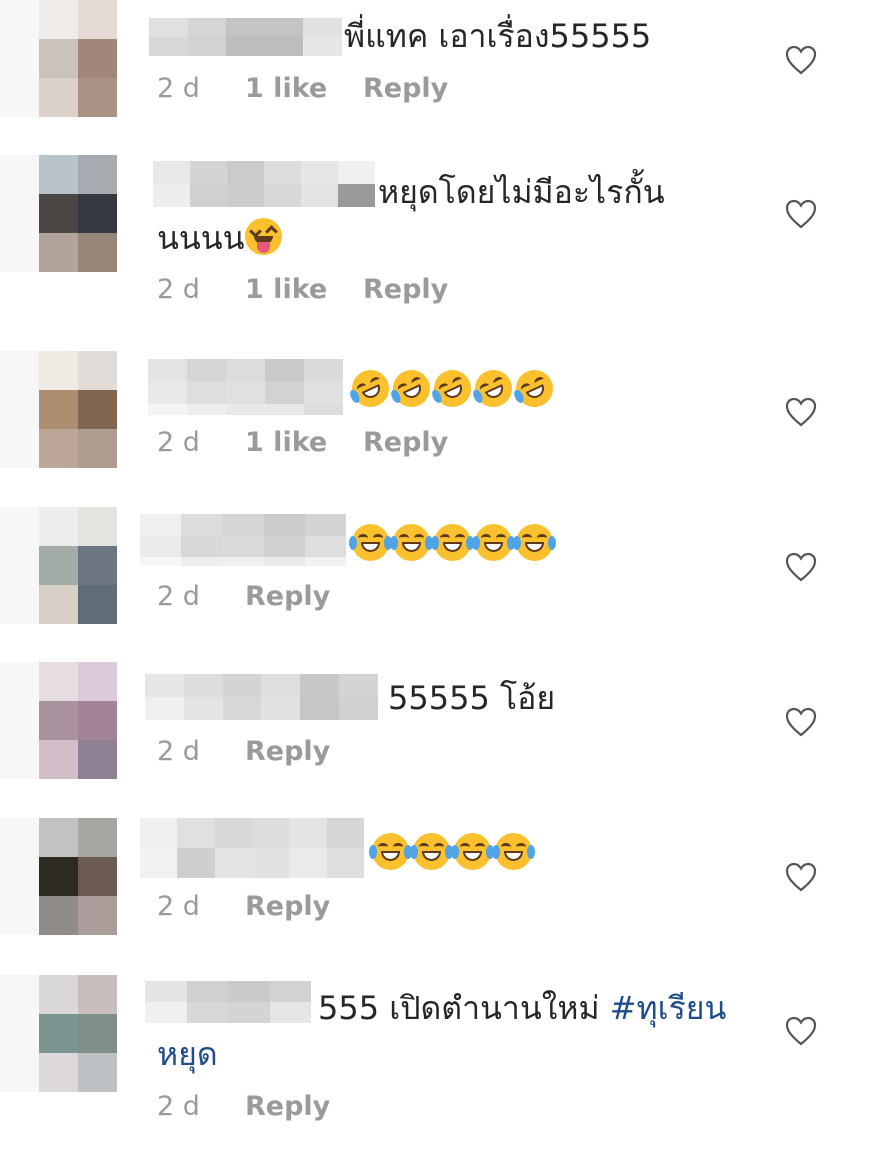  I want to click on comment-text: 55555 โอ้ย, so click(472, 698).